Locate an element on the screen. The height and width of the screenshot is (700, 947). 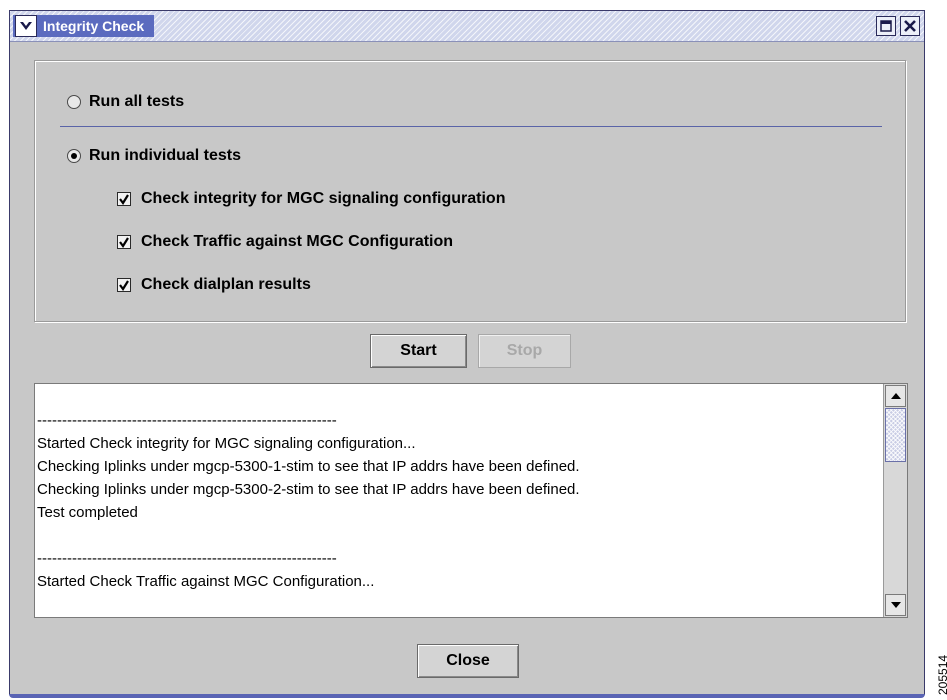
check-dialplan-checkbox: Check dialplan results is located at coordinates (214, 285).